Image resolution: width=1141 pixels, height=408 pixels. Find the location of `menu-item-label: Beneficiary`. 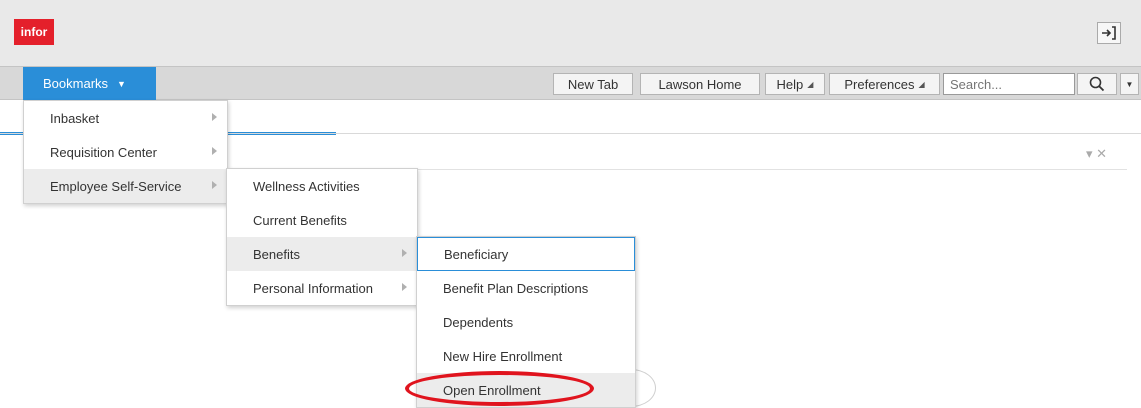

menu-item-label: Beneficiary is located at coordinates (476, 254).